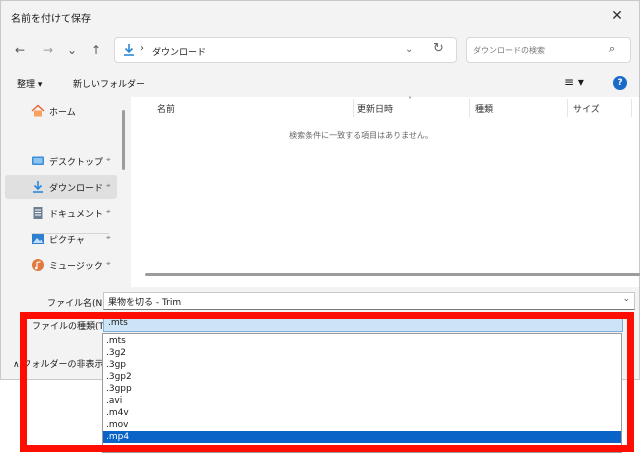 Image resolution: width=640 pixels, height=457 pixels. I want to click on address-bar: › ダウンロード ⌄ ↻, so click(285, 50).